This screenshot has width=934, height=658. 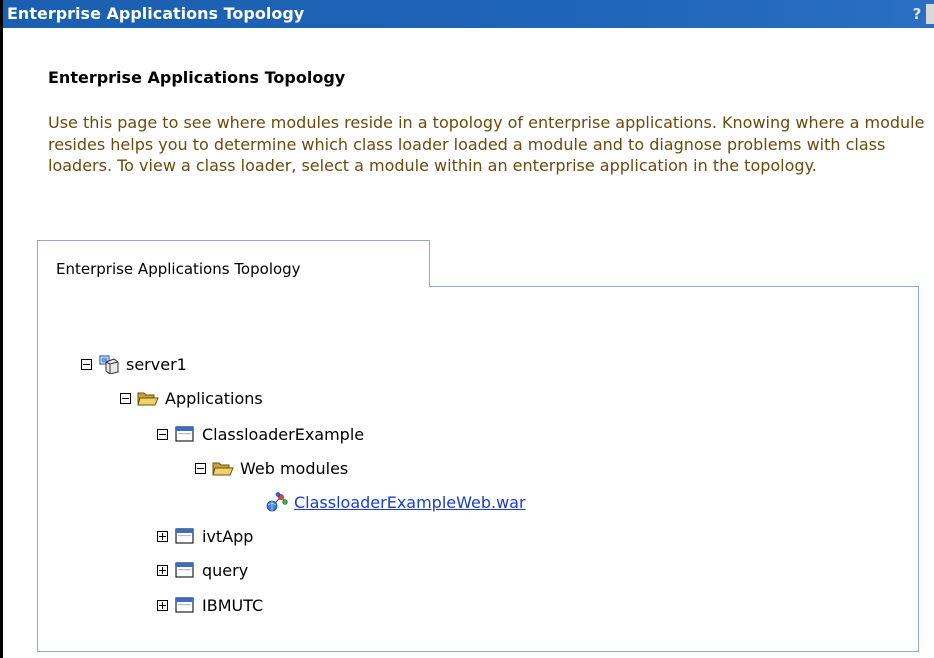 I want to click on tab-label: Enterprise Applications Topology, so click(x=178, y=269).